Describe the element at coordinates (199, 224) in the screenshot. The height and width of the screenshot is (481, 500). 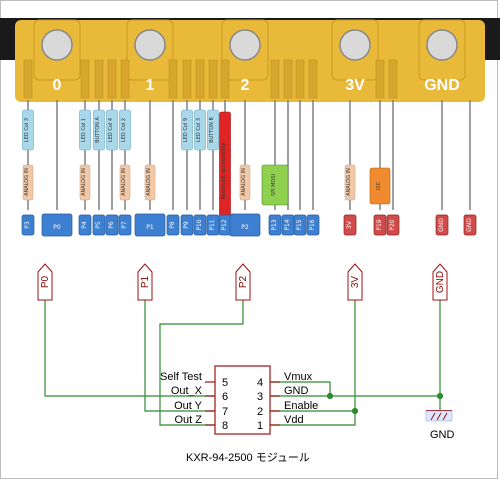
I see `pin-label-9: P10` at that location.